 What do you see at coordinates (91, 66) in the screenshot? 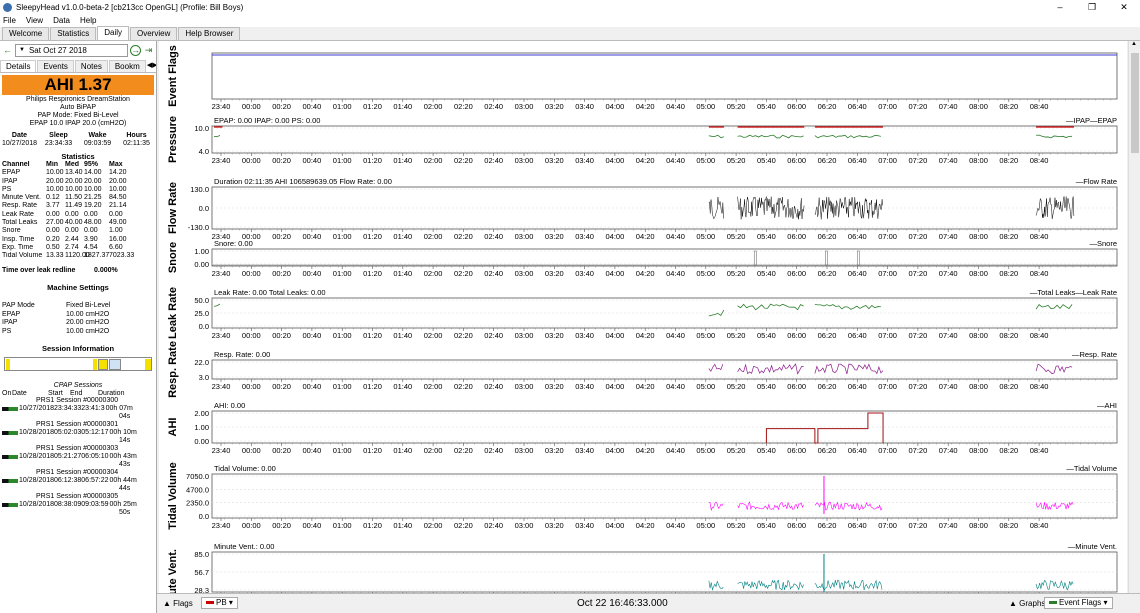
I see `subtab-notes: Notes` at bounding box center [91, 66].